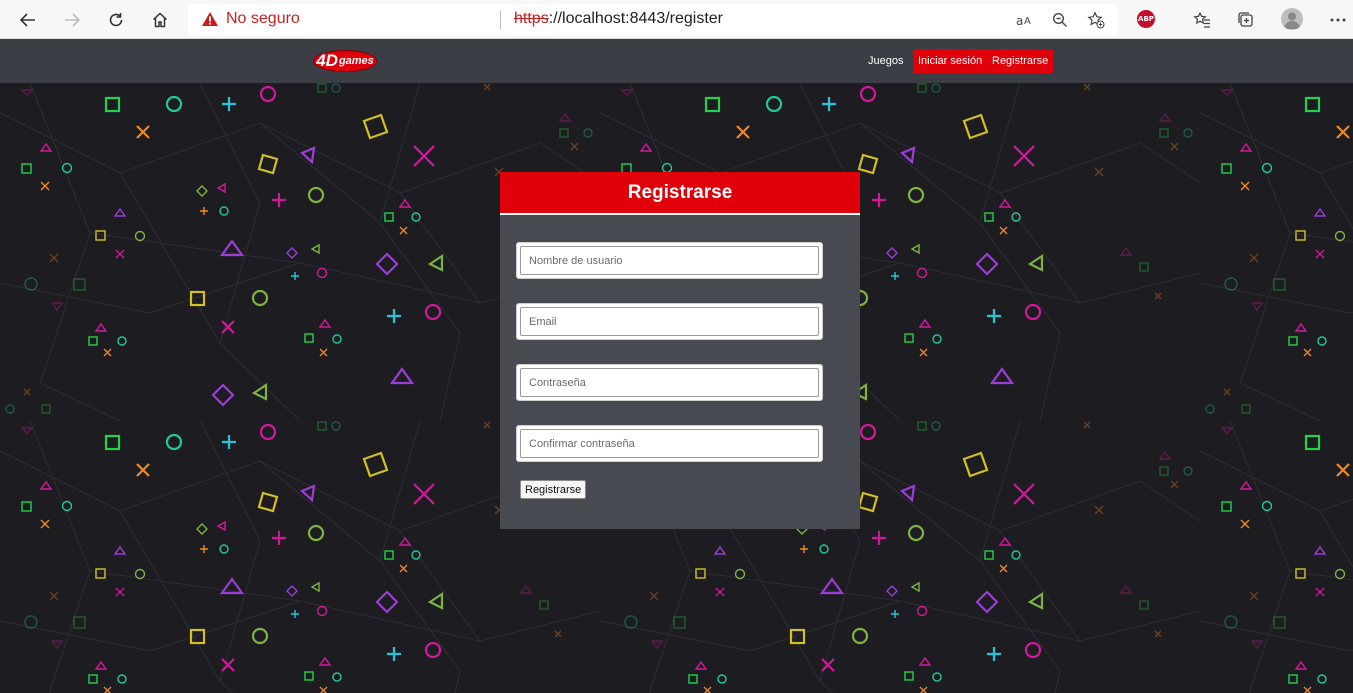 The height and width of the screenshot is (693, 1353). What do you see at coordinates (356, 61) in the screenshot?
I see `logo-text: games` at bounding box center [356, 61].